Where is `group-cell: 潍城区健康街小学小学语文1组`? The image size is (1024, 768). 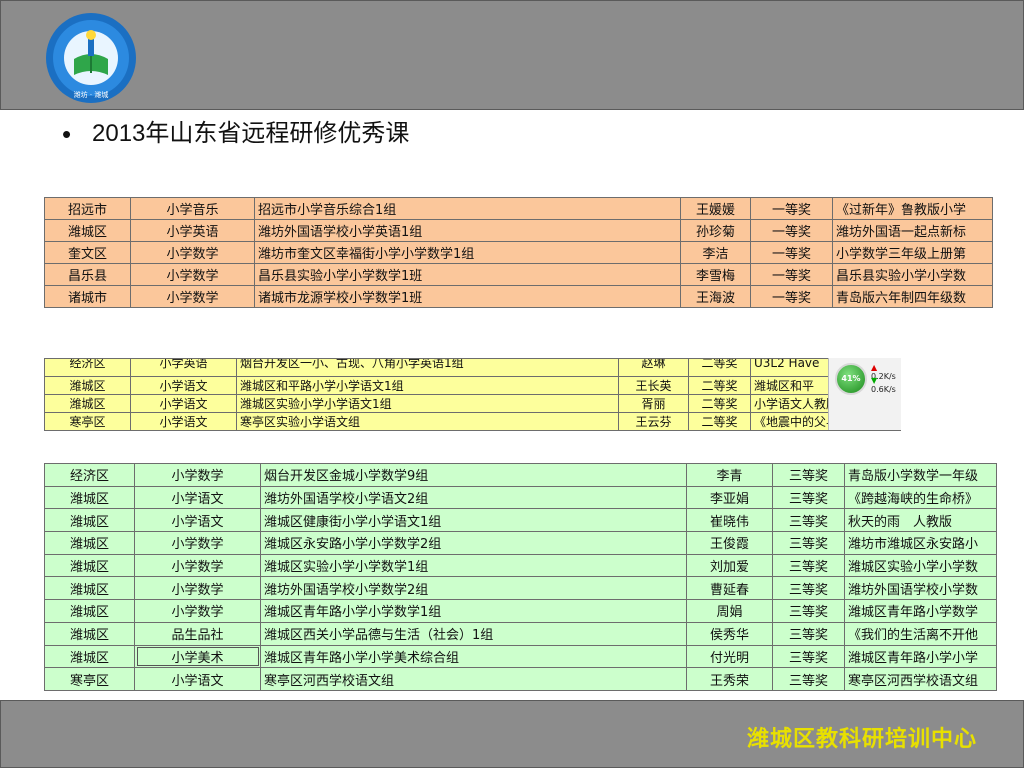 group-cell: 潍城区健康街小学小学语文1组 is located at coordinates (473, 520).